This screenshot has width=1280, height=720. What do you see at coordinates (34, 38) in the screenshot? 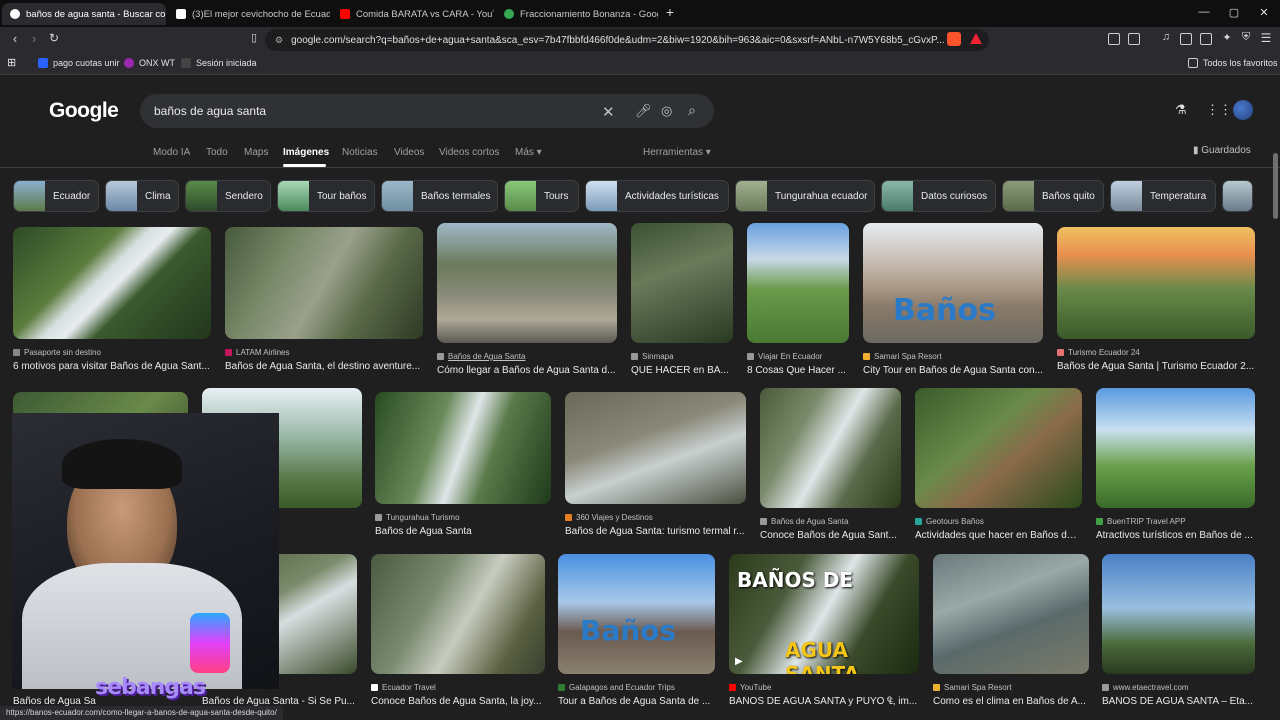
I see `forward-button: ›` at bounding box center [34, 38].